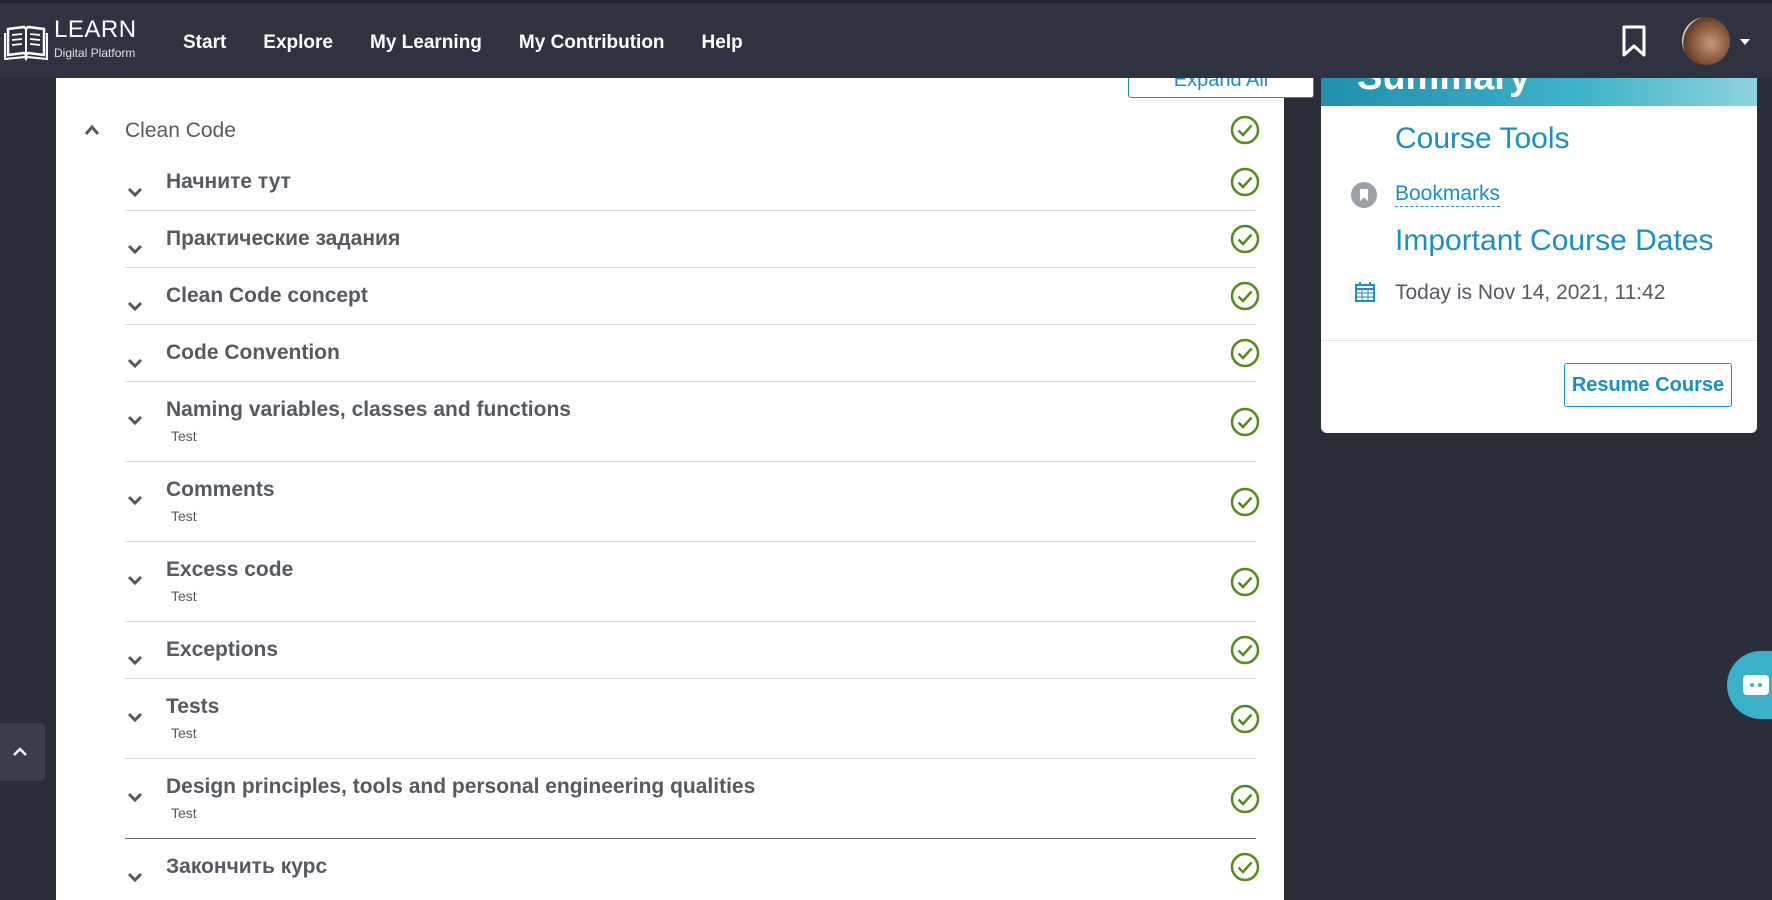 This screenshot has height=900, width=1772. What do you see at coordinates (1634, 41) in the screenshot?
I see `bookmark-outline-icon` at bounding box center [1634, 41].